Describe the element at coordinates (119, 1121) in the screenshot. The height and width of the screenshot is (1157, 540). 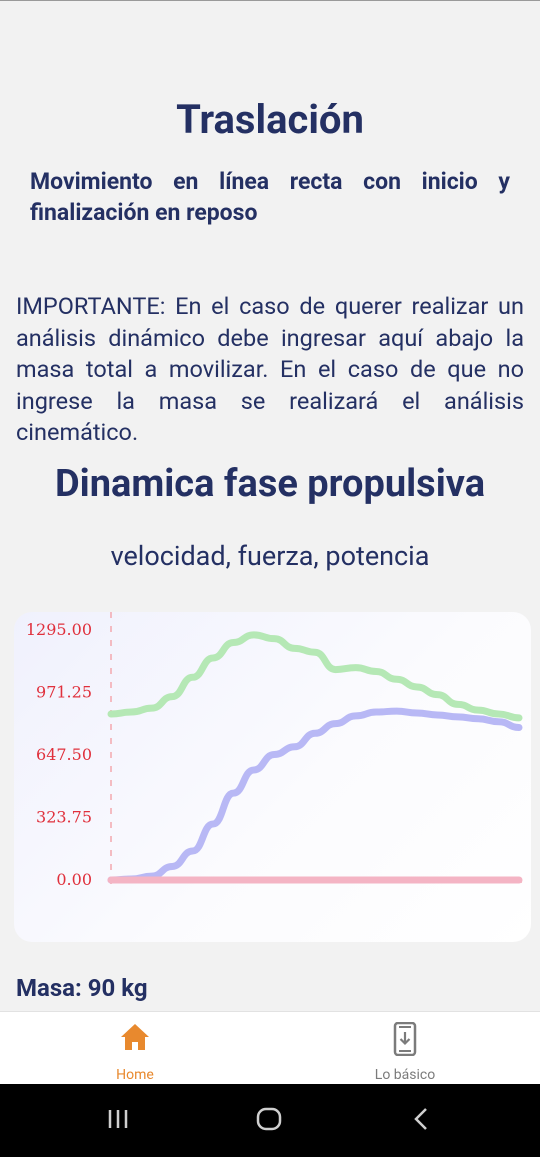
I see `recent-apps-icon` at that location.